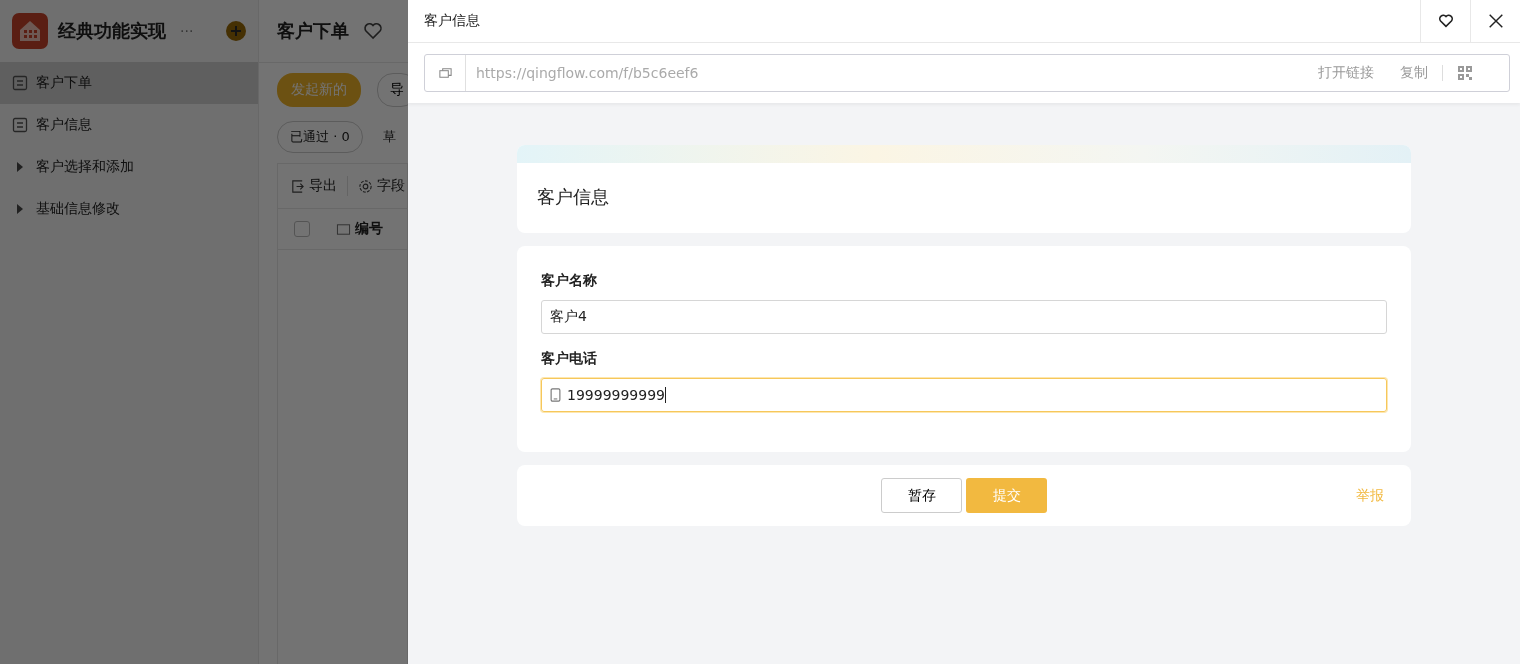  Describe the element at coordinates (297, 186) in the screenshot. I see `export-icon` at that location.